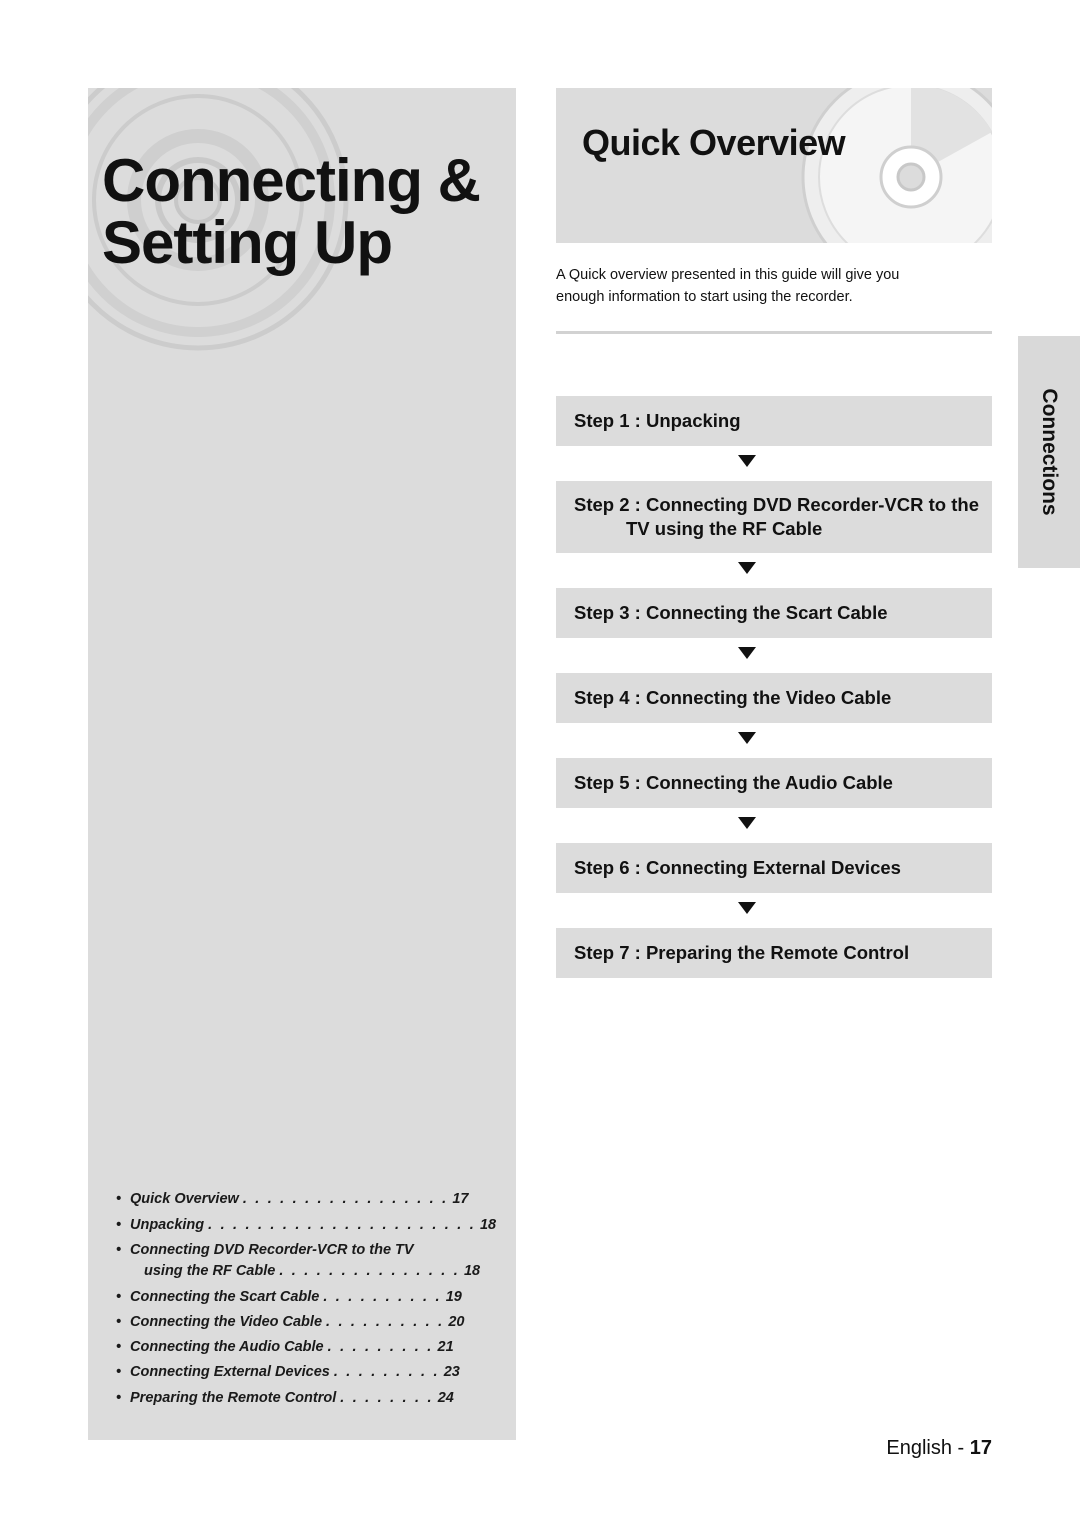  What do you see at coordinates (227, 1347) in the screenshot?
I see `toc-item-label: Connecting the Audio Cable` at bounding box center [227, 1347].